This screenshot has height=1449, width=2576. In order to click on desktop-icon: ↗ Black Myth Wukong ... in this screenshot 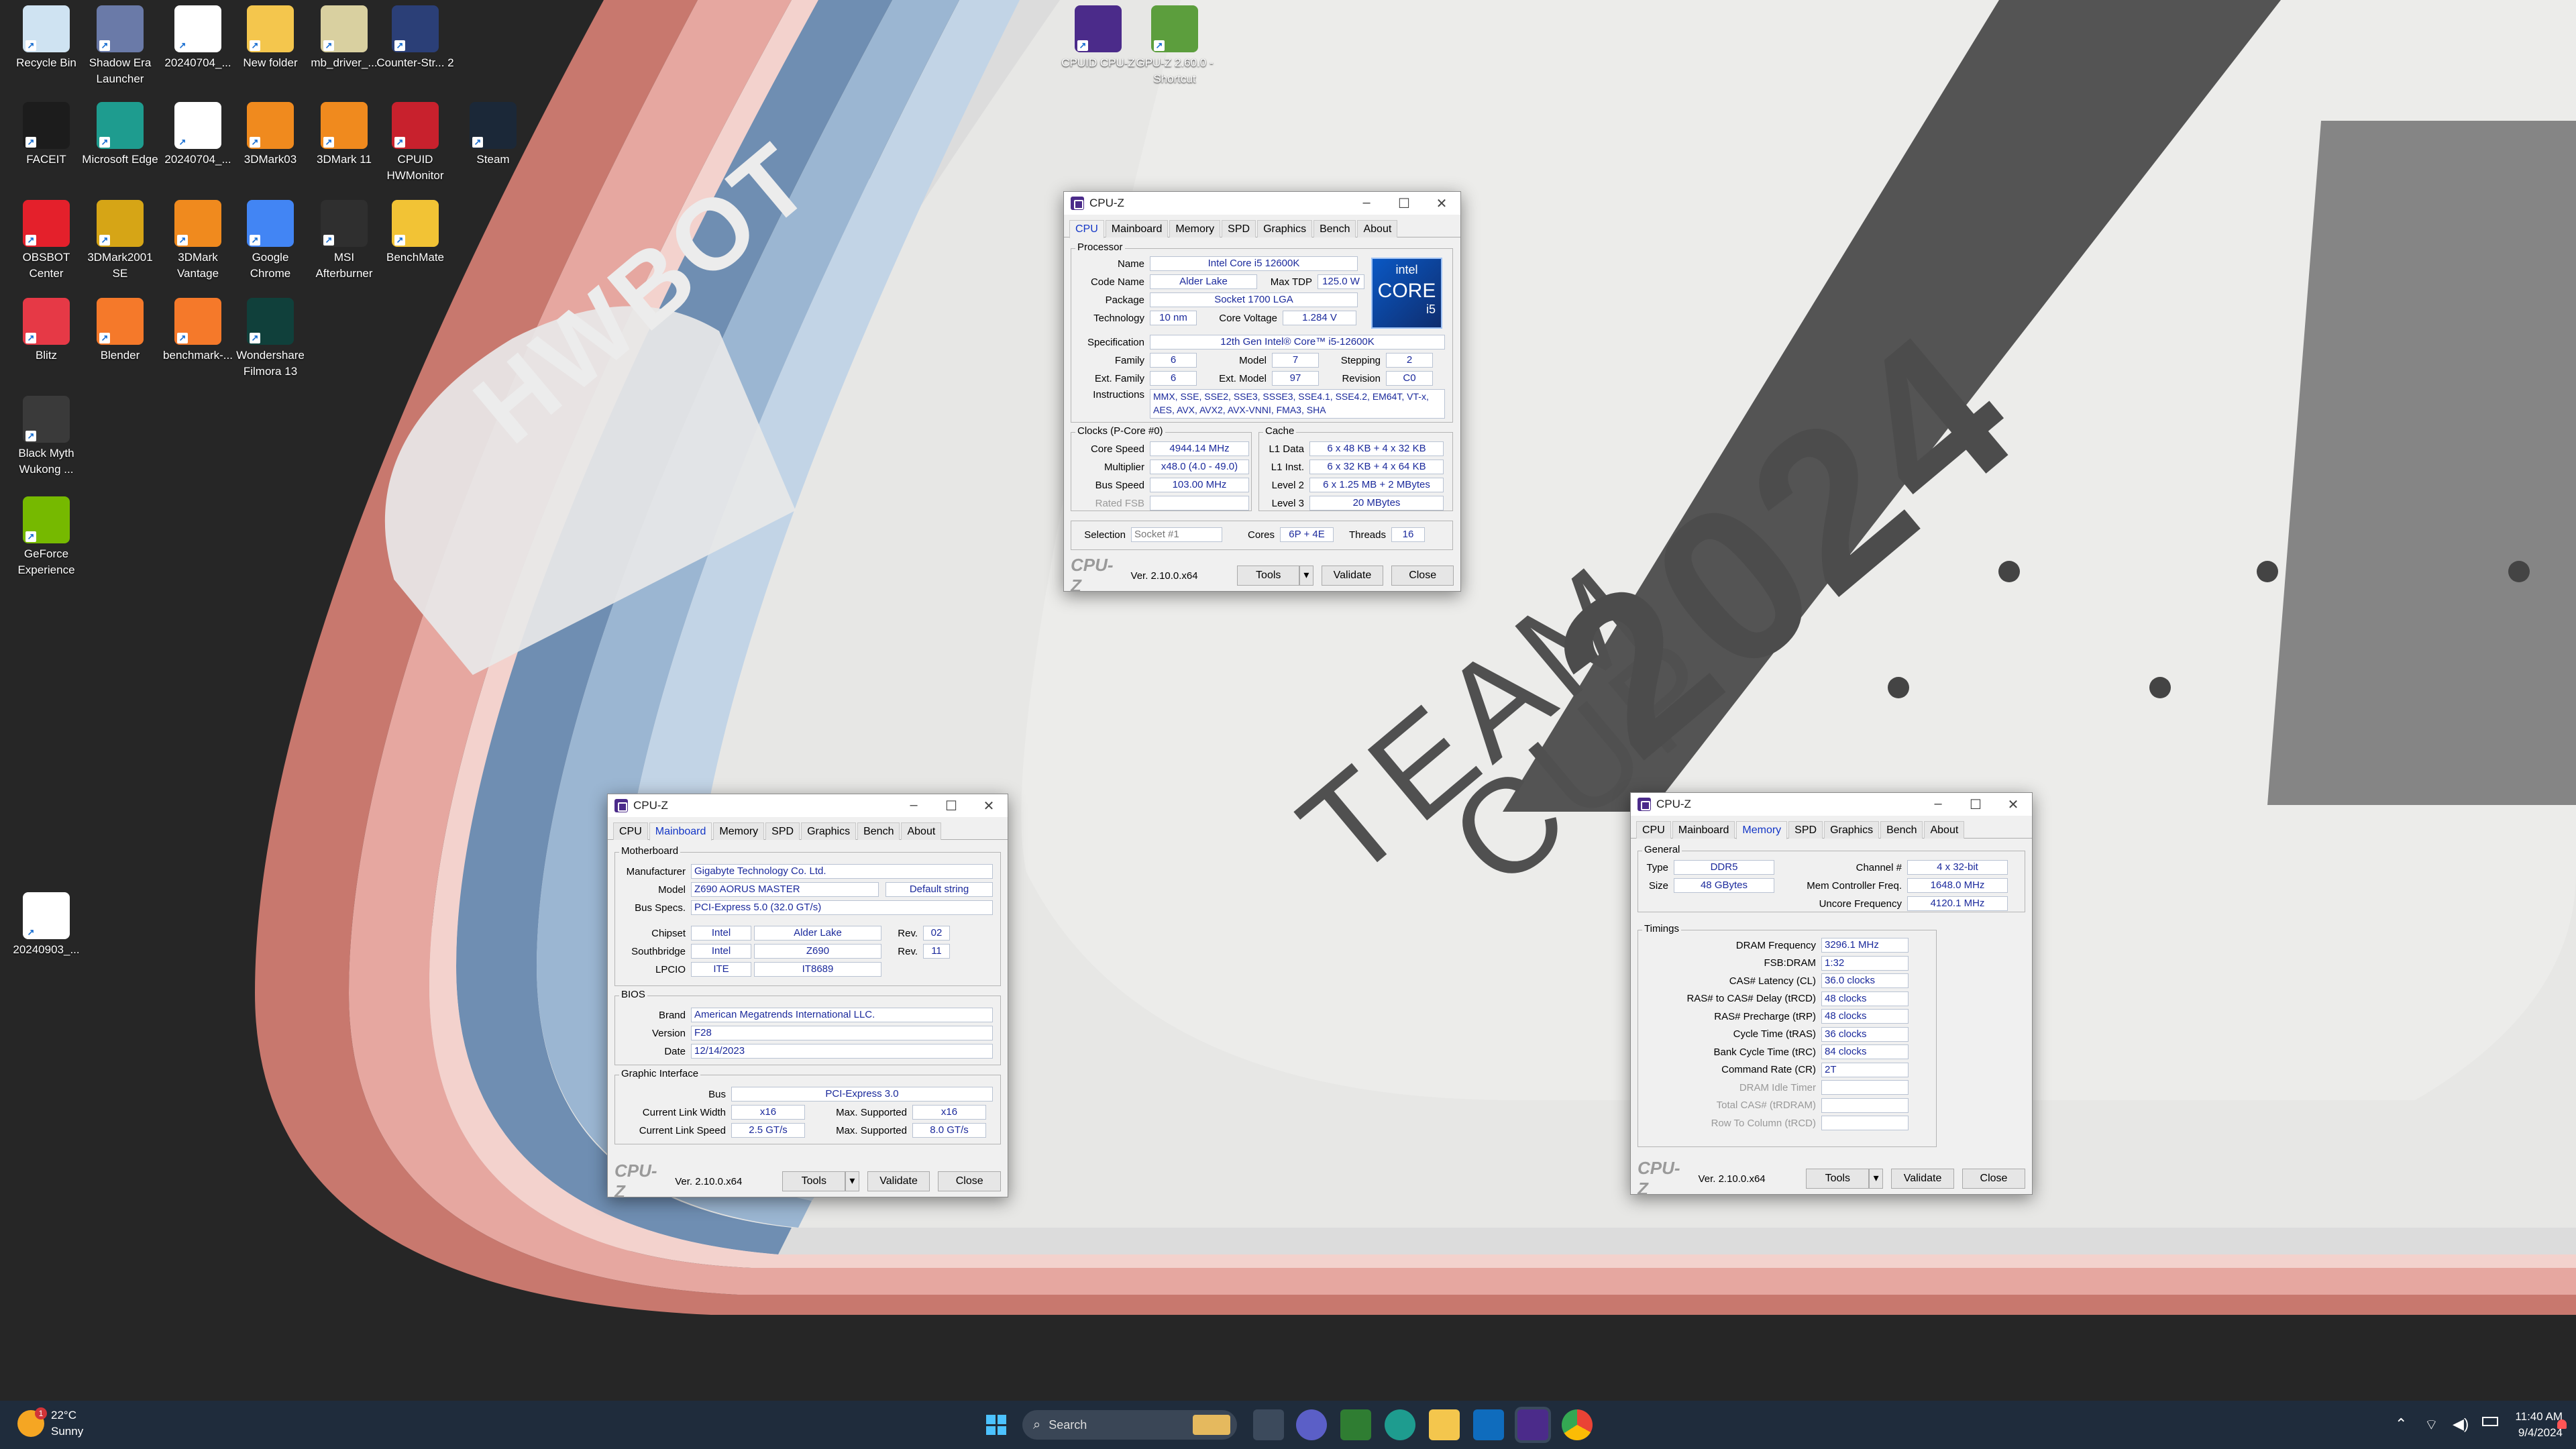, I will do `click(46, 437)`.